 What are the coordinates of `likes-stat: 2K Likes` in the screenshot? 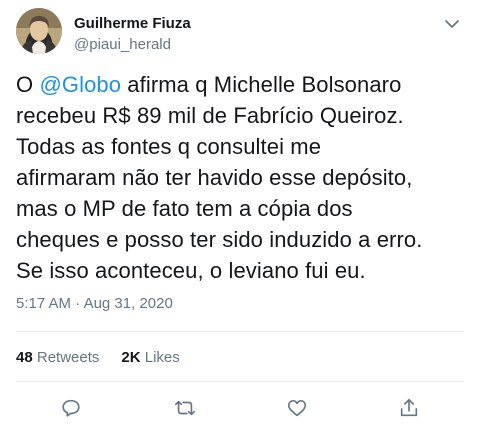 It's located at (150, 357).